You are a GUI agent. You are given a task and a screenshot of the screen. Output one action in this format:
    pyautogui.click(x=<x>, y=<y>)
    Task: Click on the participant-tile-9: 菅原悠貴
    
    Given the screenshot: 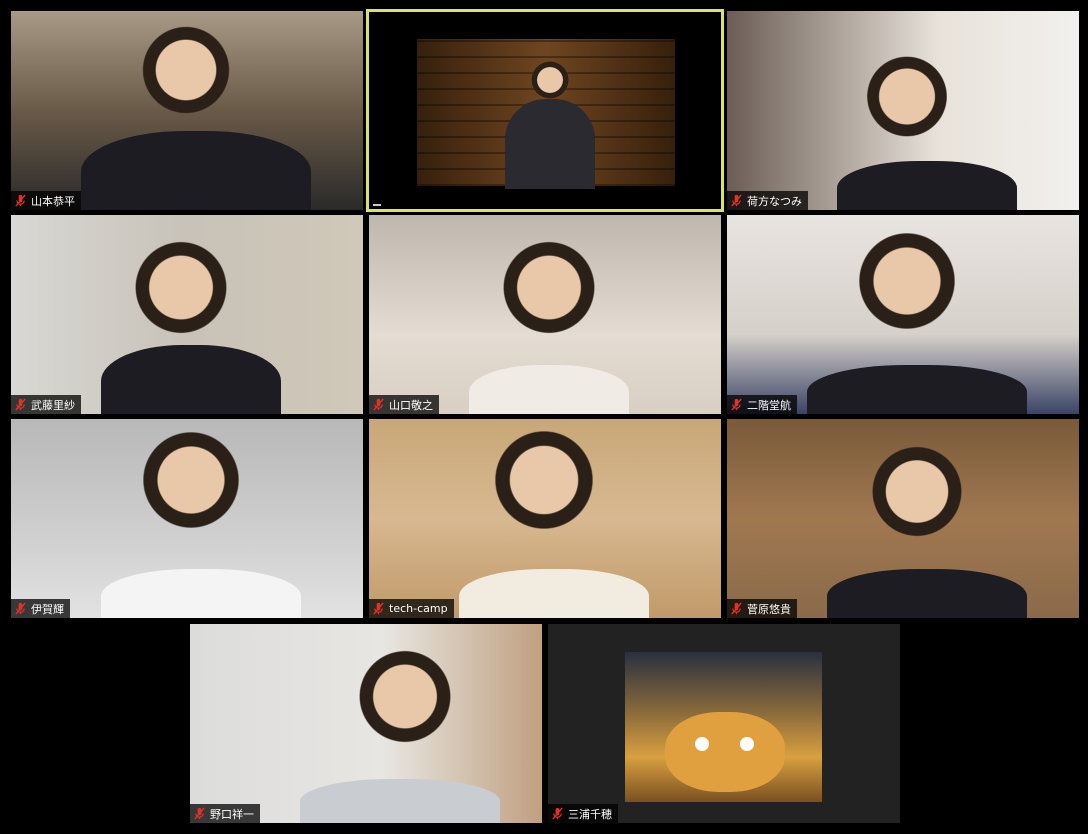 What is the action you would take?
    pyautogui.click(x=903, y=518)
    